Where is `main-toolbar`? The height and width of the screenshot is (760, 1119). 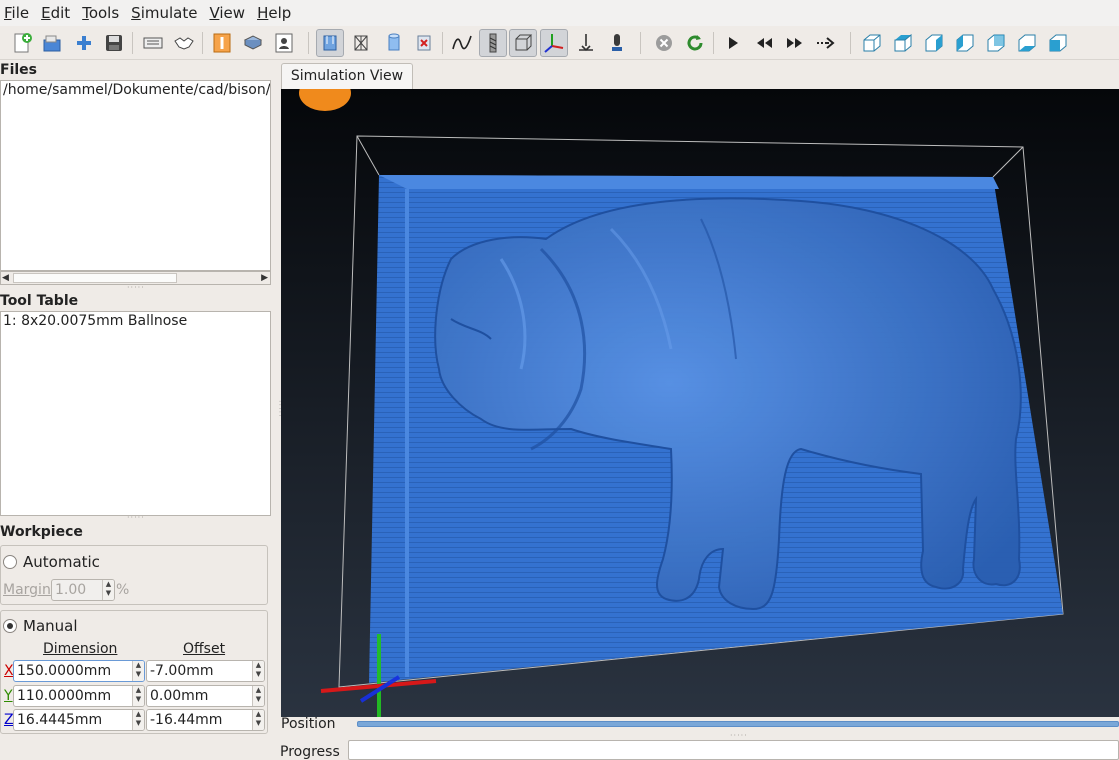
main-toolbar is located at coordinates (559, 43).